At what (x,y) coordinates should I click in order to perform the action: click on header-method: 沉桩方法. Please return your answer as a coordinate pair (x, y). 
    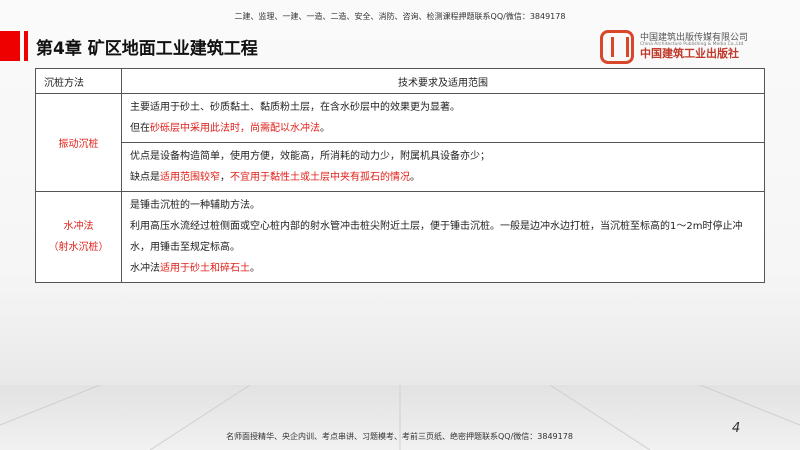
    Looking at the image, I should click on (78, 81).